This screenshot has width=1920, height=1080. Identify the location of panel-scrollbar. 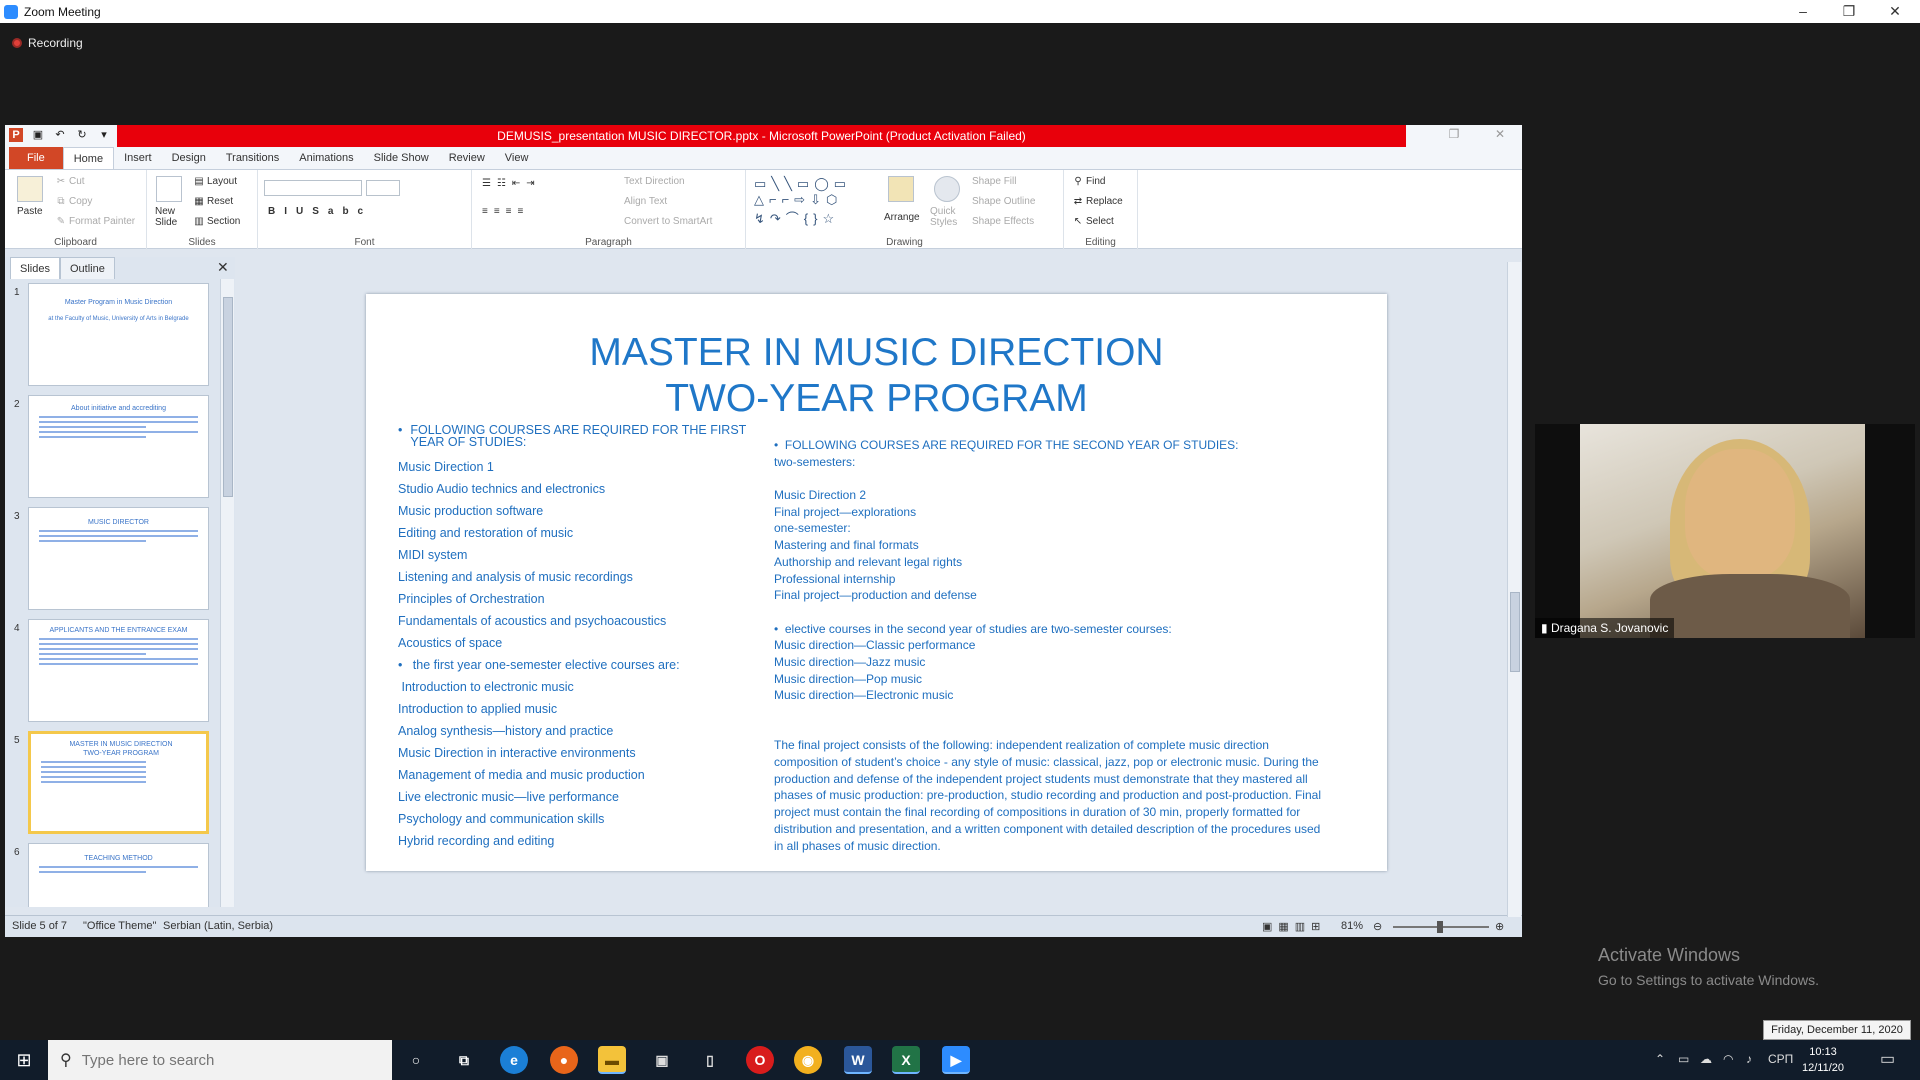
(227, 593).